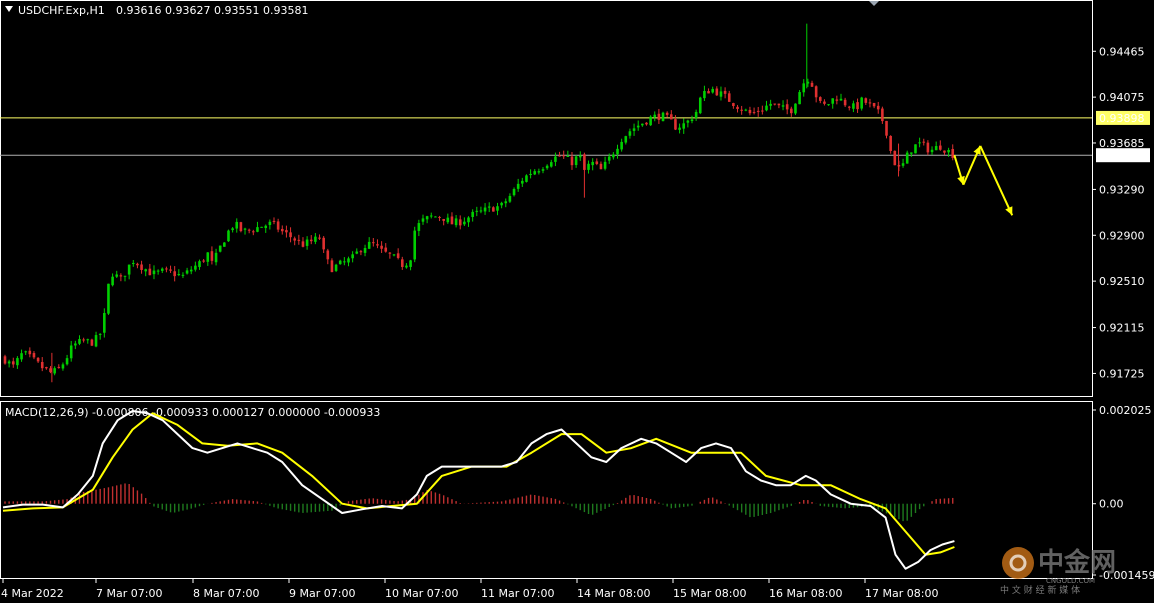 This screenshot has width=1154, height=603. Describe the element at coordinates (9, 9) in the screenshot. I see `dropdown-triangle-icon` at that location.